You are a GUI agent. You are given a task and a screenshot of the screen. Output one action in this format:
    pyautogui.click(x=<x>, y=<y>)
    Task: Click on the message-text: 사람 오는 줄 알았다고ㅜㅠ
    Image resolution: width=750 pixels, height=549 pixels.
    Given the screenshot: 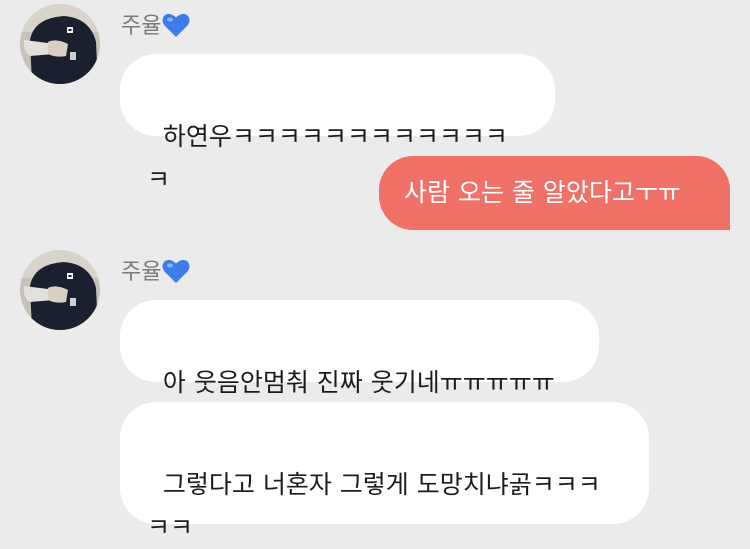 What is the action you would take?
    pyautogui.click(x=542, y=192)
    